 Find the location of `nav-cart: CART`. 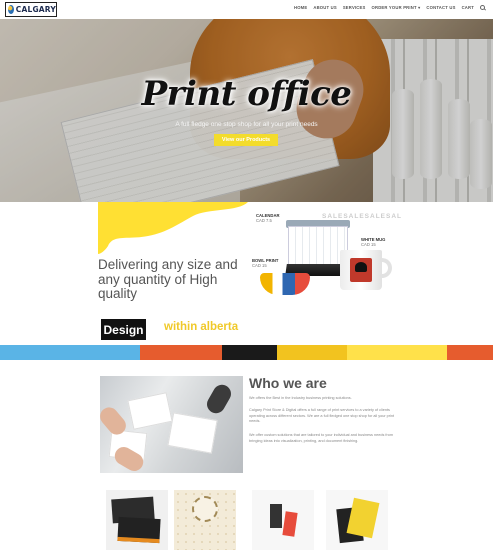

nav-cart: CART is located at coordinates (468, 7).